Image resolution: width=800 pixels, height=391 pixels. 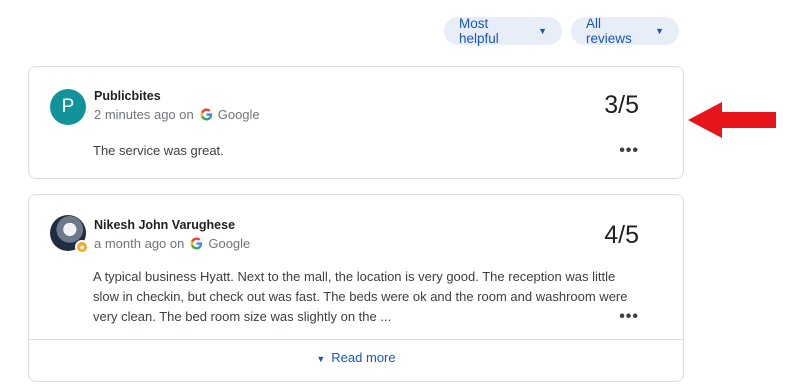 I want to click on review-text: The service was great., so click(x=158, y=150).